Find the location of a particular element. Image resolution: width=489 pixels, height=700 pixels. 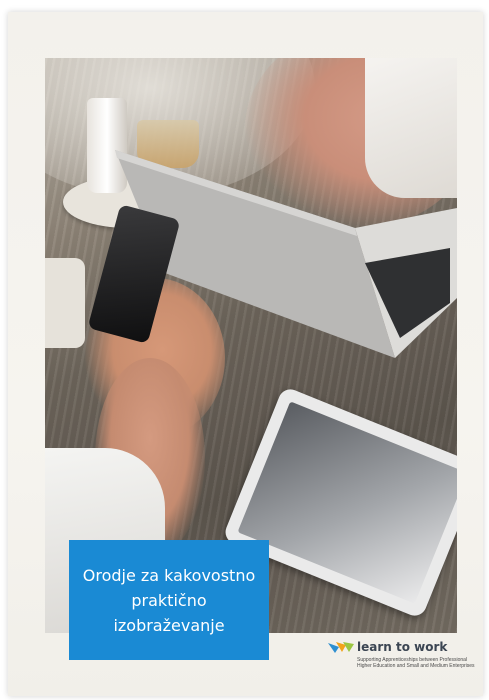

logo-name: learn to work is located at coordinates (402, 647).